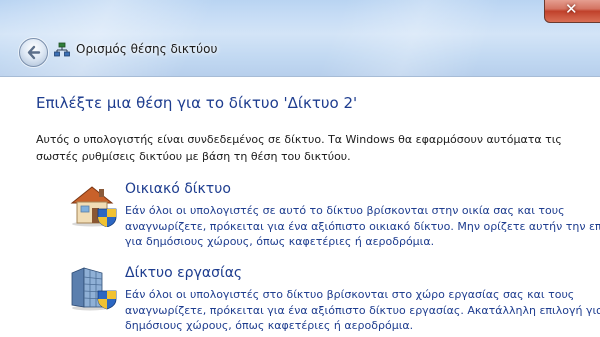 The height and width of the screenshot is (337, 600). I want to click on window-title: Ορισμός θέσης δικτύου, so click(147, 49).